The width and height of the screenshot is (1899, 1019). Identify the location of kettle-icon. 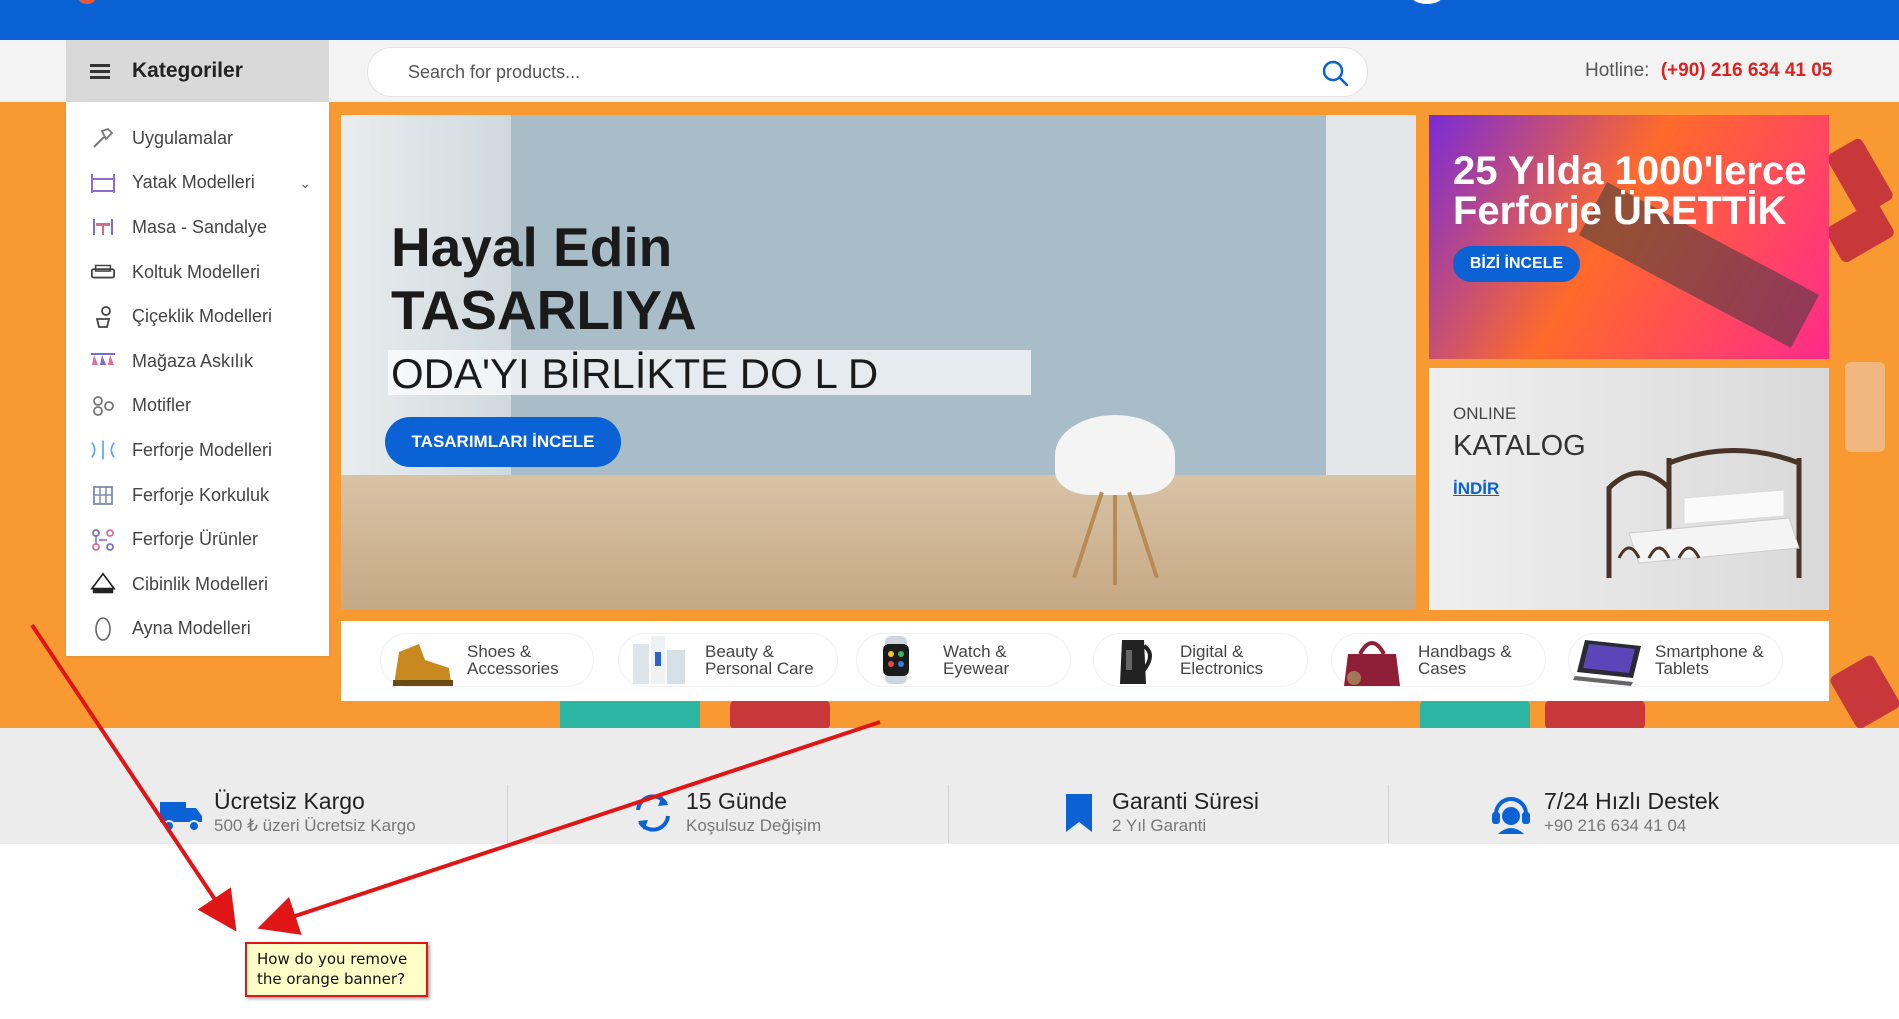
(1134, 660).